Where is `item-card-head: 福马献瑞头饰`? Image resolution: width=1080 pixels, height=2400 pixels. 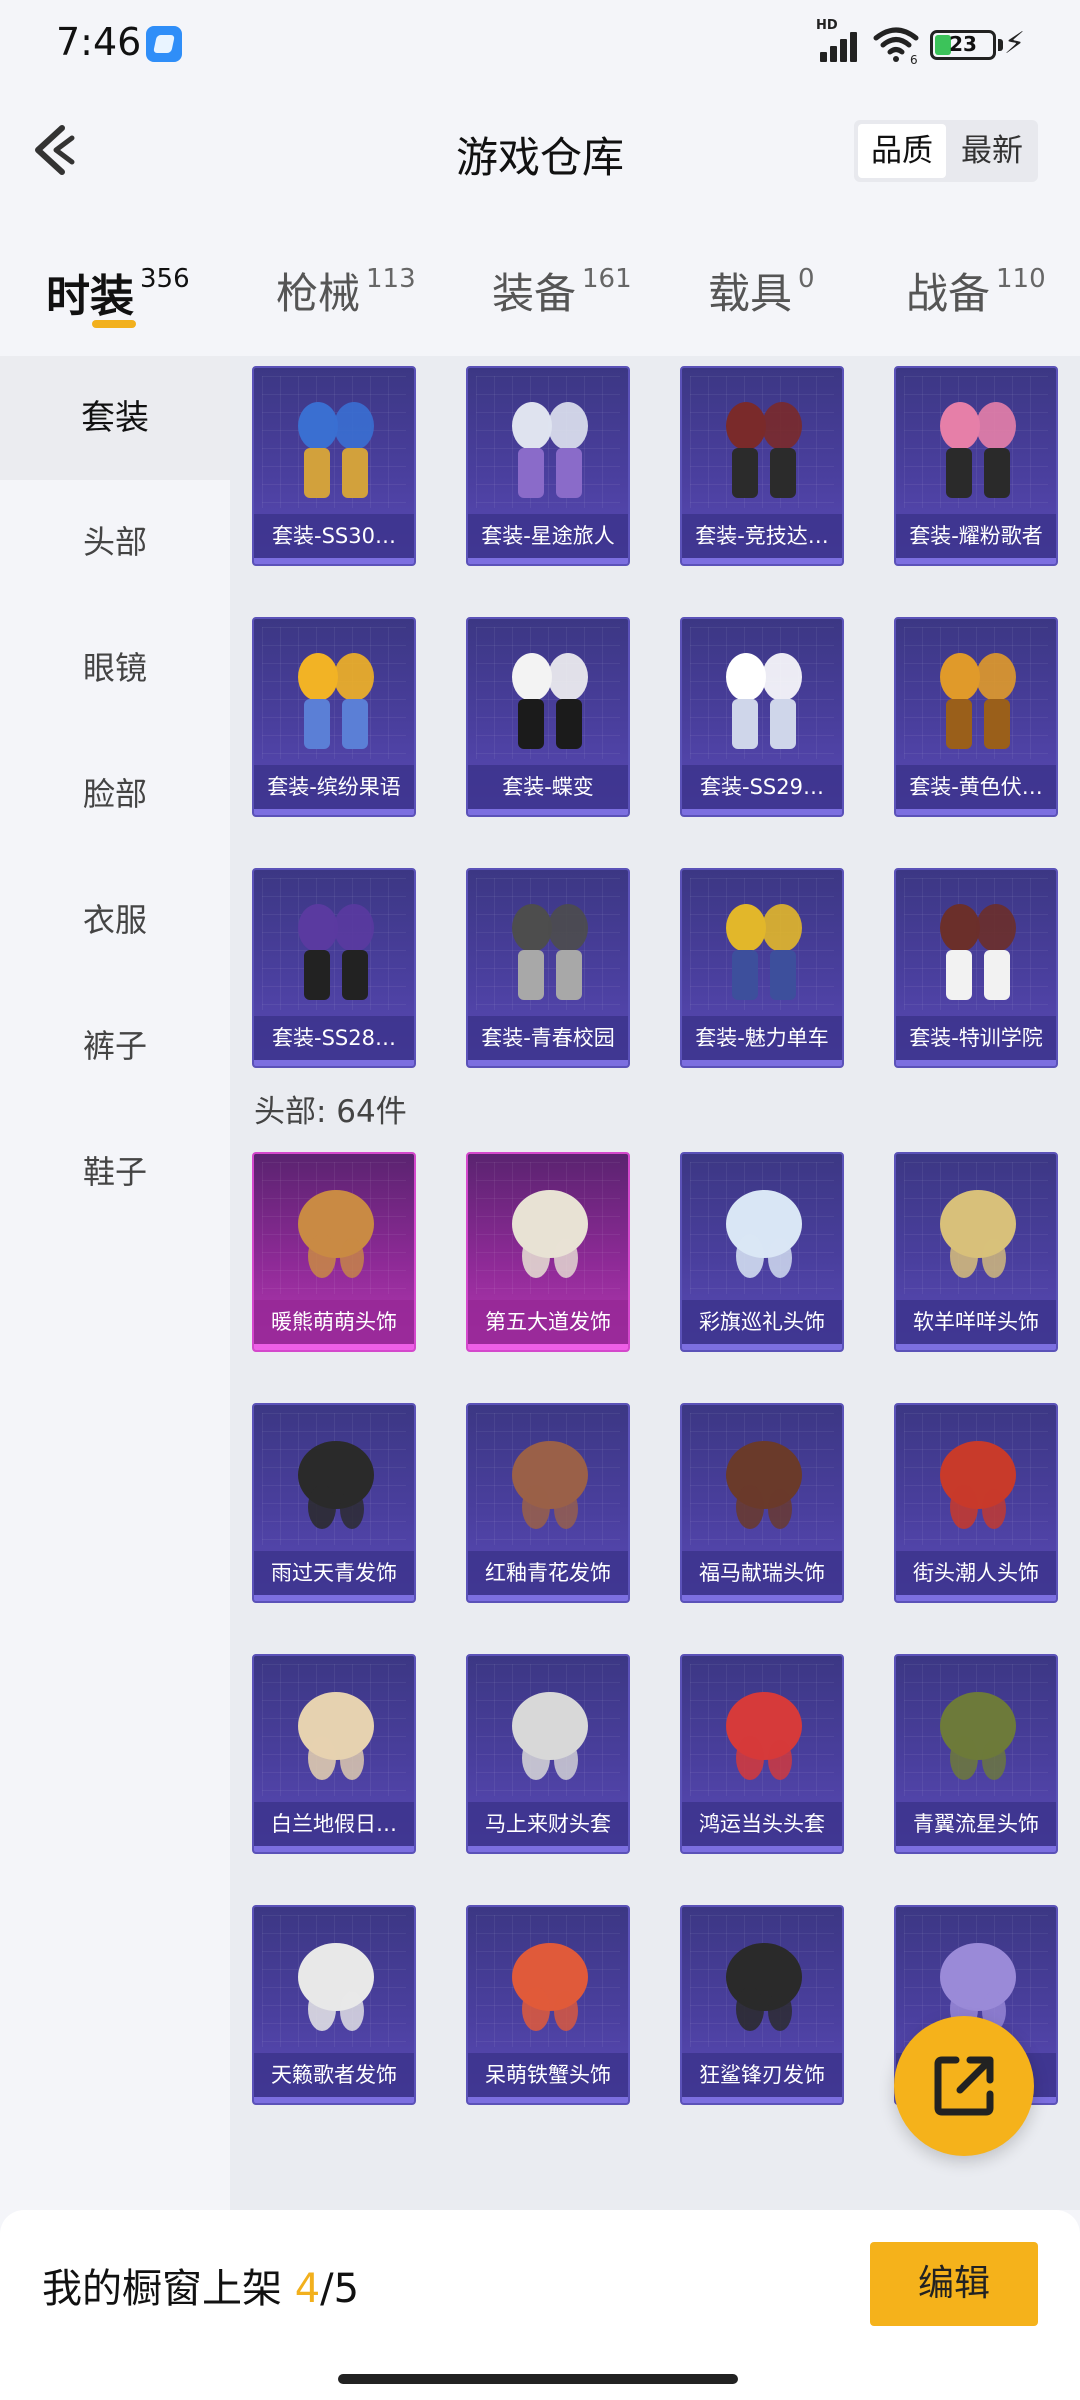
item-card-head: 福马献瑞头饰 is located at coordinates (762, 1503).